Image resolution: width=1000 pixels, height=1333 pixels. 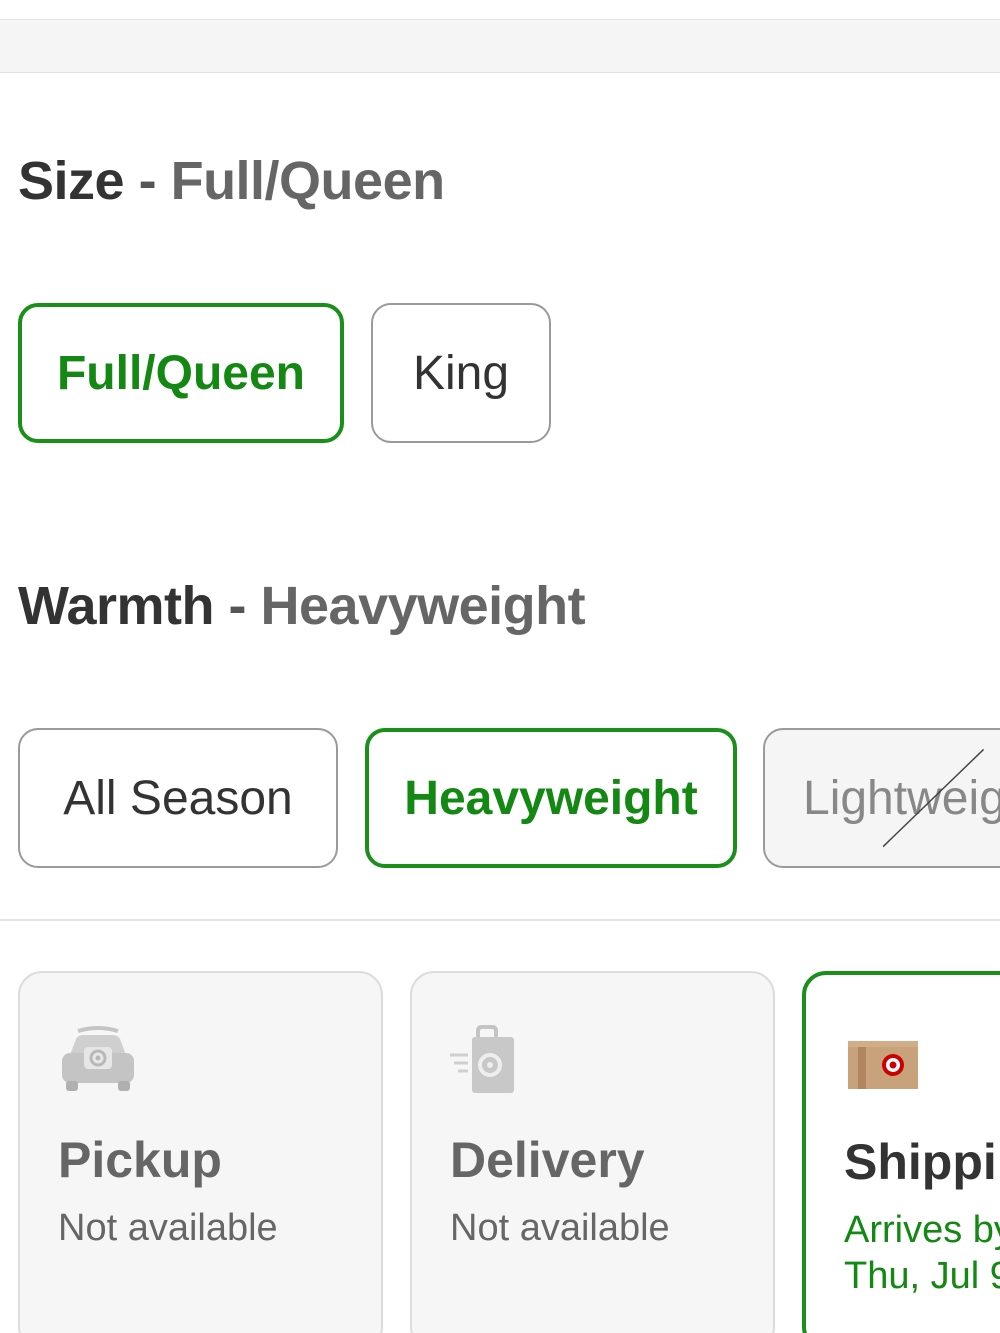 I want to click on top-toolbar-band, so click(x=500, y=46).